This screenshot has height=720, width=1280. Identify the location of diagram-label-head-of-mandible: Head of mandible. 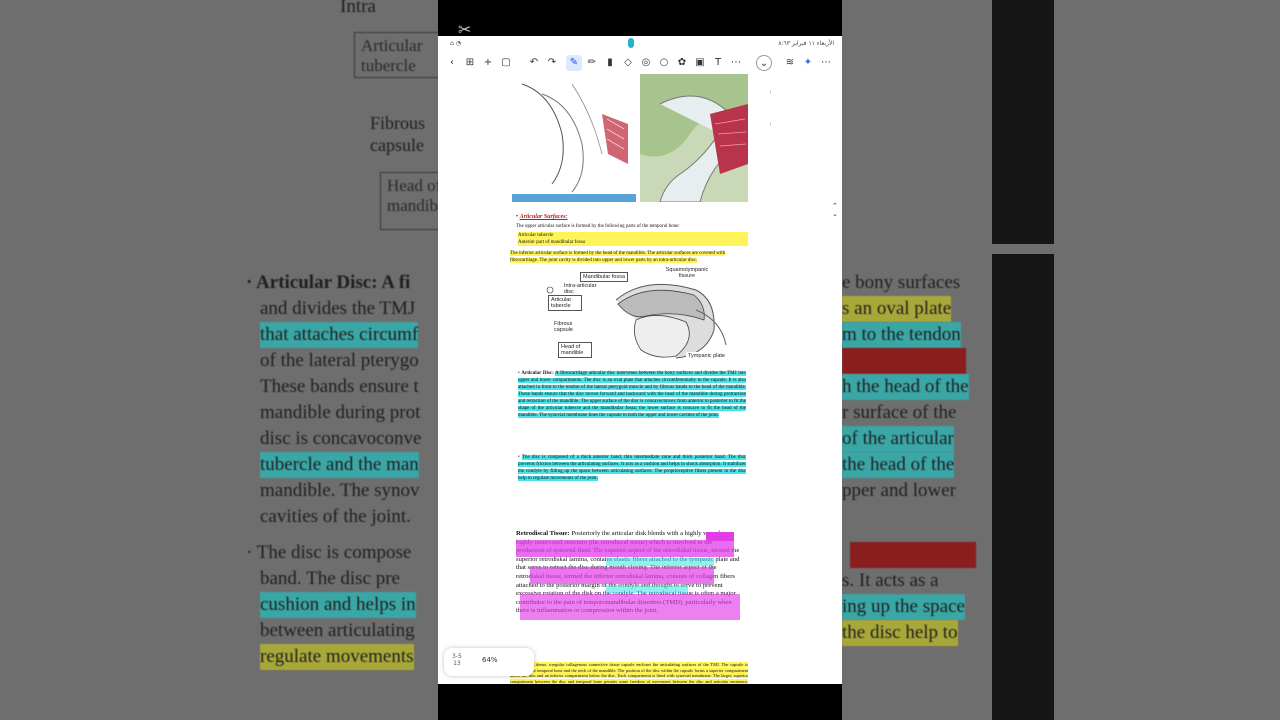
(575, 350).